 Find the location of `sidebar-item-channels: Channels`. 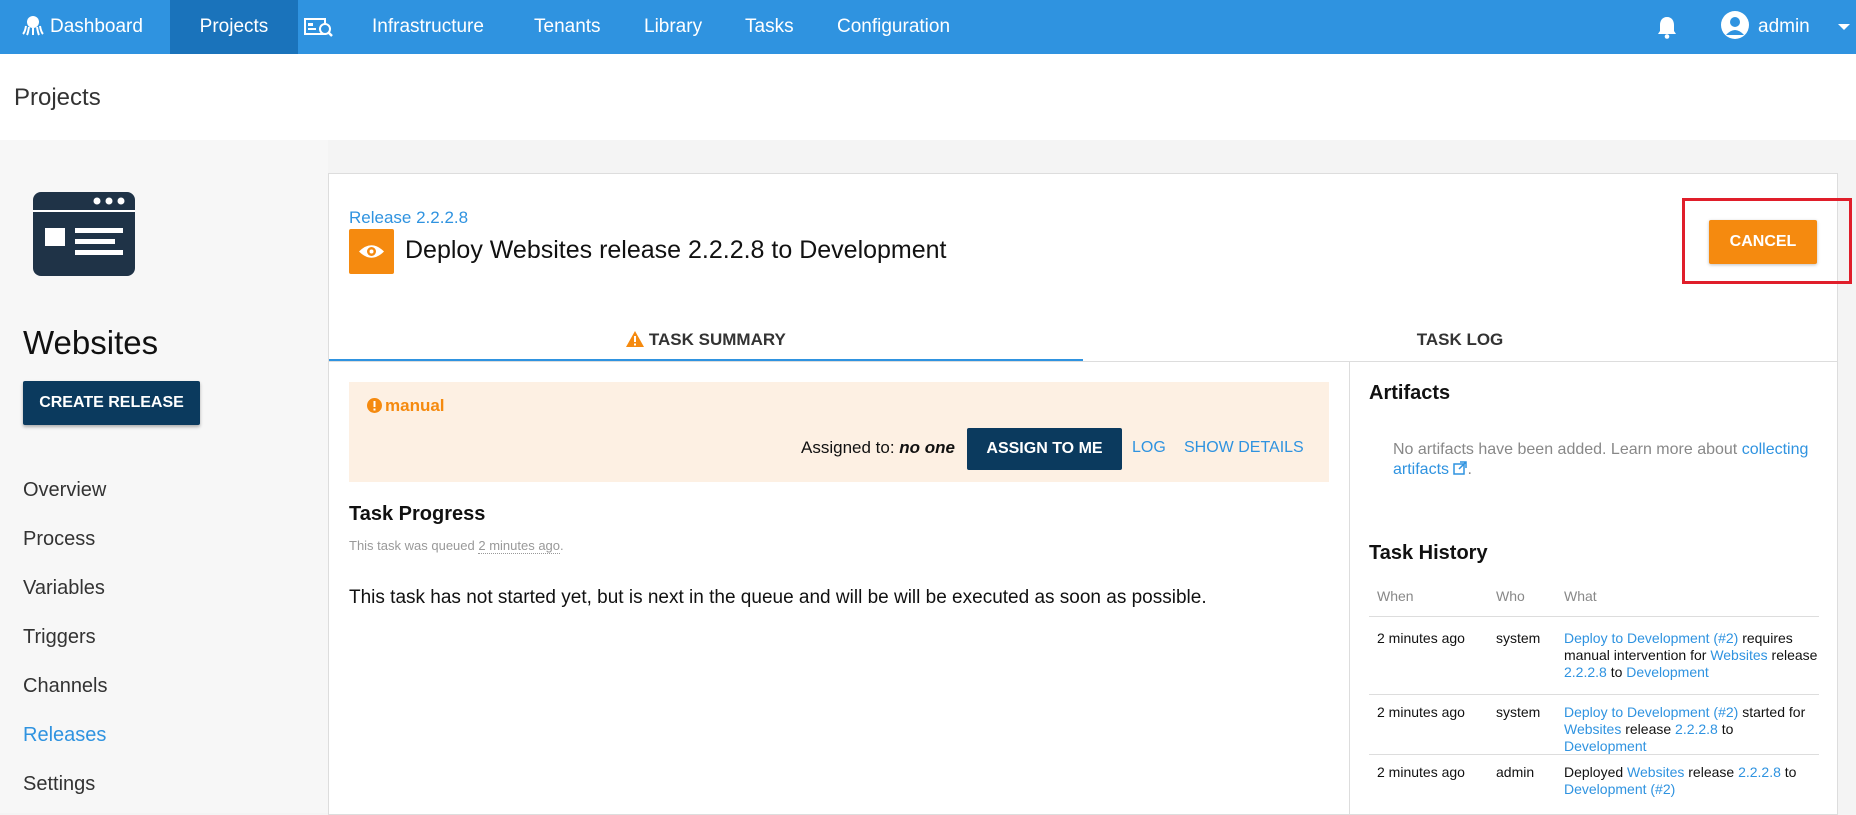

sidebar-item-channels: Channels is located at coordinates (65, 686).